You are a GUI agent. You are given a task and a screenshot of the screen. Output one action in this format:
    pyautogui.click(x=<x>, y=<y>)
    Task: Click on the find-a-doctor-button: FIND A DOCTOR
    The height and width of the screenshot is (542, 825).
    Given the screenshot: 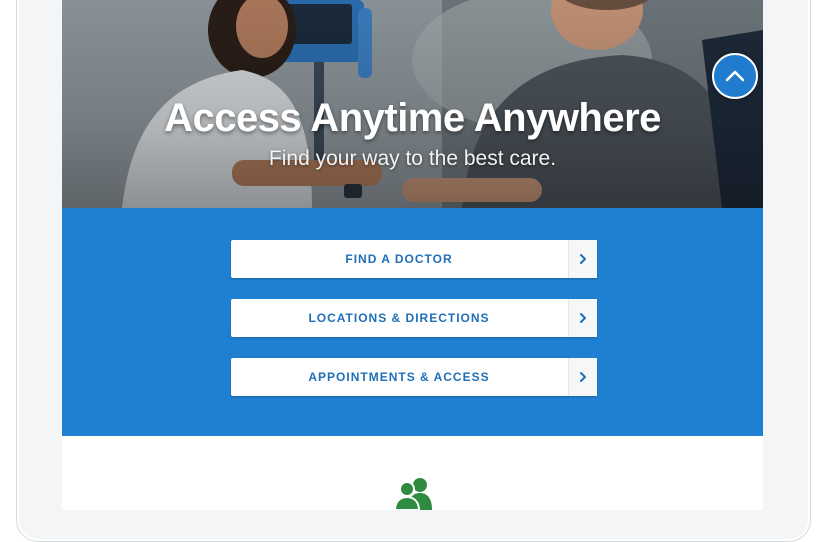 What is the action you would take?
    pyautogui.click(x=414, y=259)
    